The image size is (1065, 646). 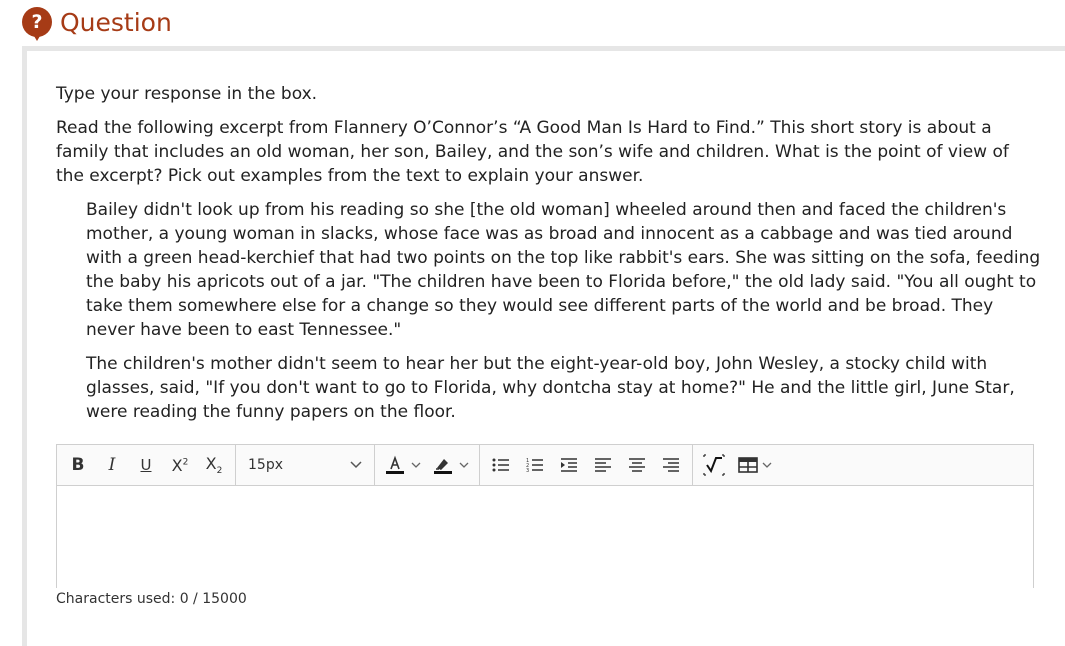 What do you see at coordinates (151, 599) in the screenshot?
I see `character-counter: Characters used: 0 / 15000` at bounding box center [151, 599].